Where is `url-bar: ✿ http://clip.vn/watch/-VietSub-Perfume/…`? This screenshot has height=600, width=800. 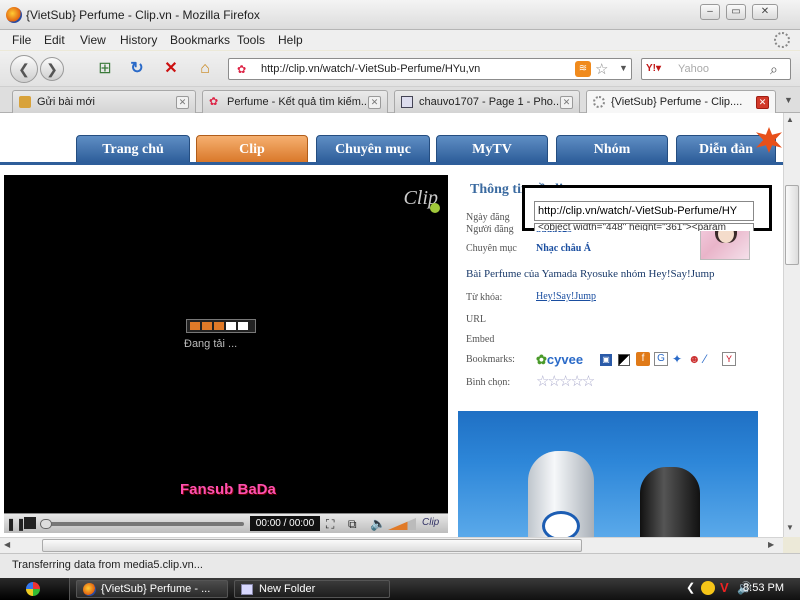 url-bar: ✿ http://clip.vn/watch/-VietSub-Perfume/… is located at coordinates (430, 69).